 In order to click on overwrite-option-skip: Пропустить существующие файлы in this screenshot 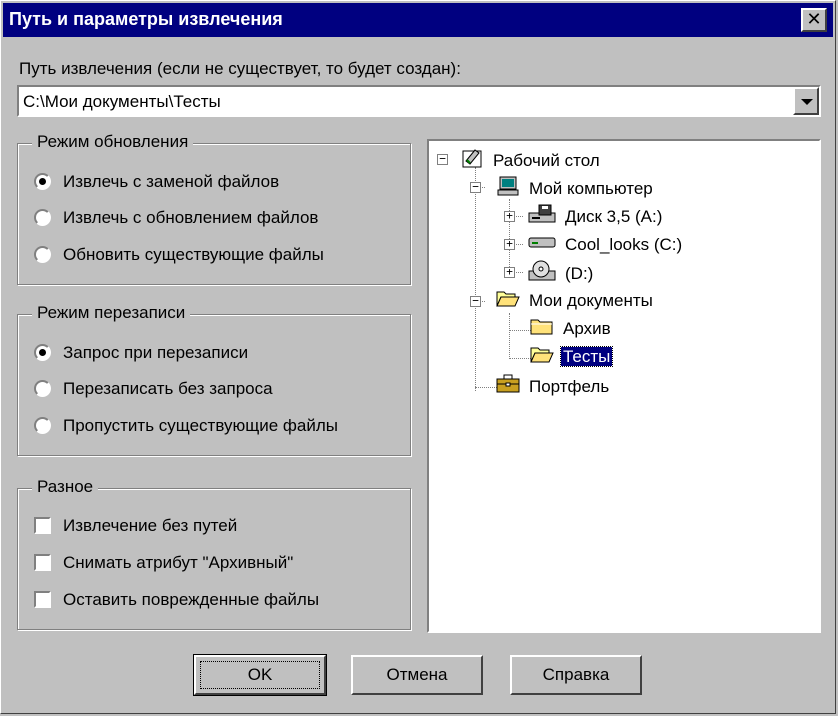, I will do `click(186, 426)`.